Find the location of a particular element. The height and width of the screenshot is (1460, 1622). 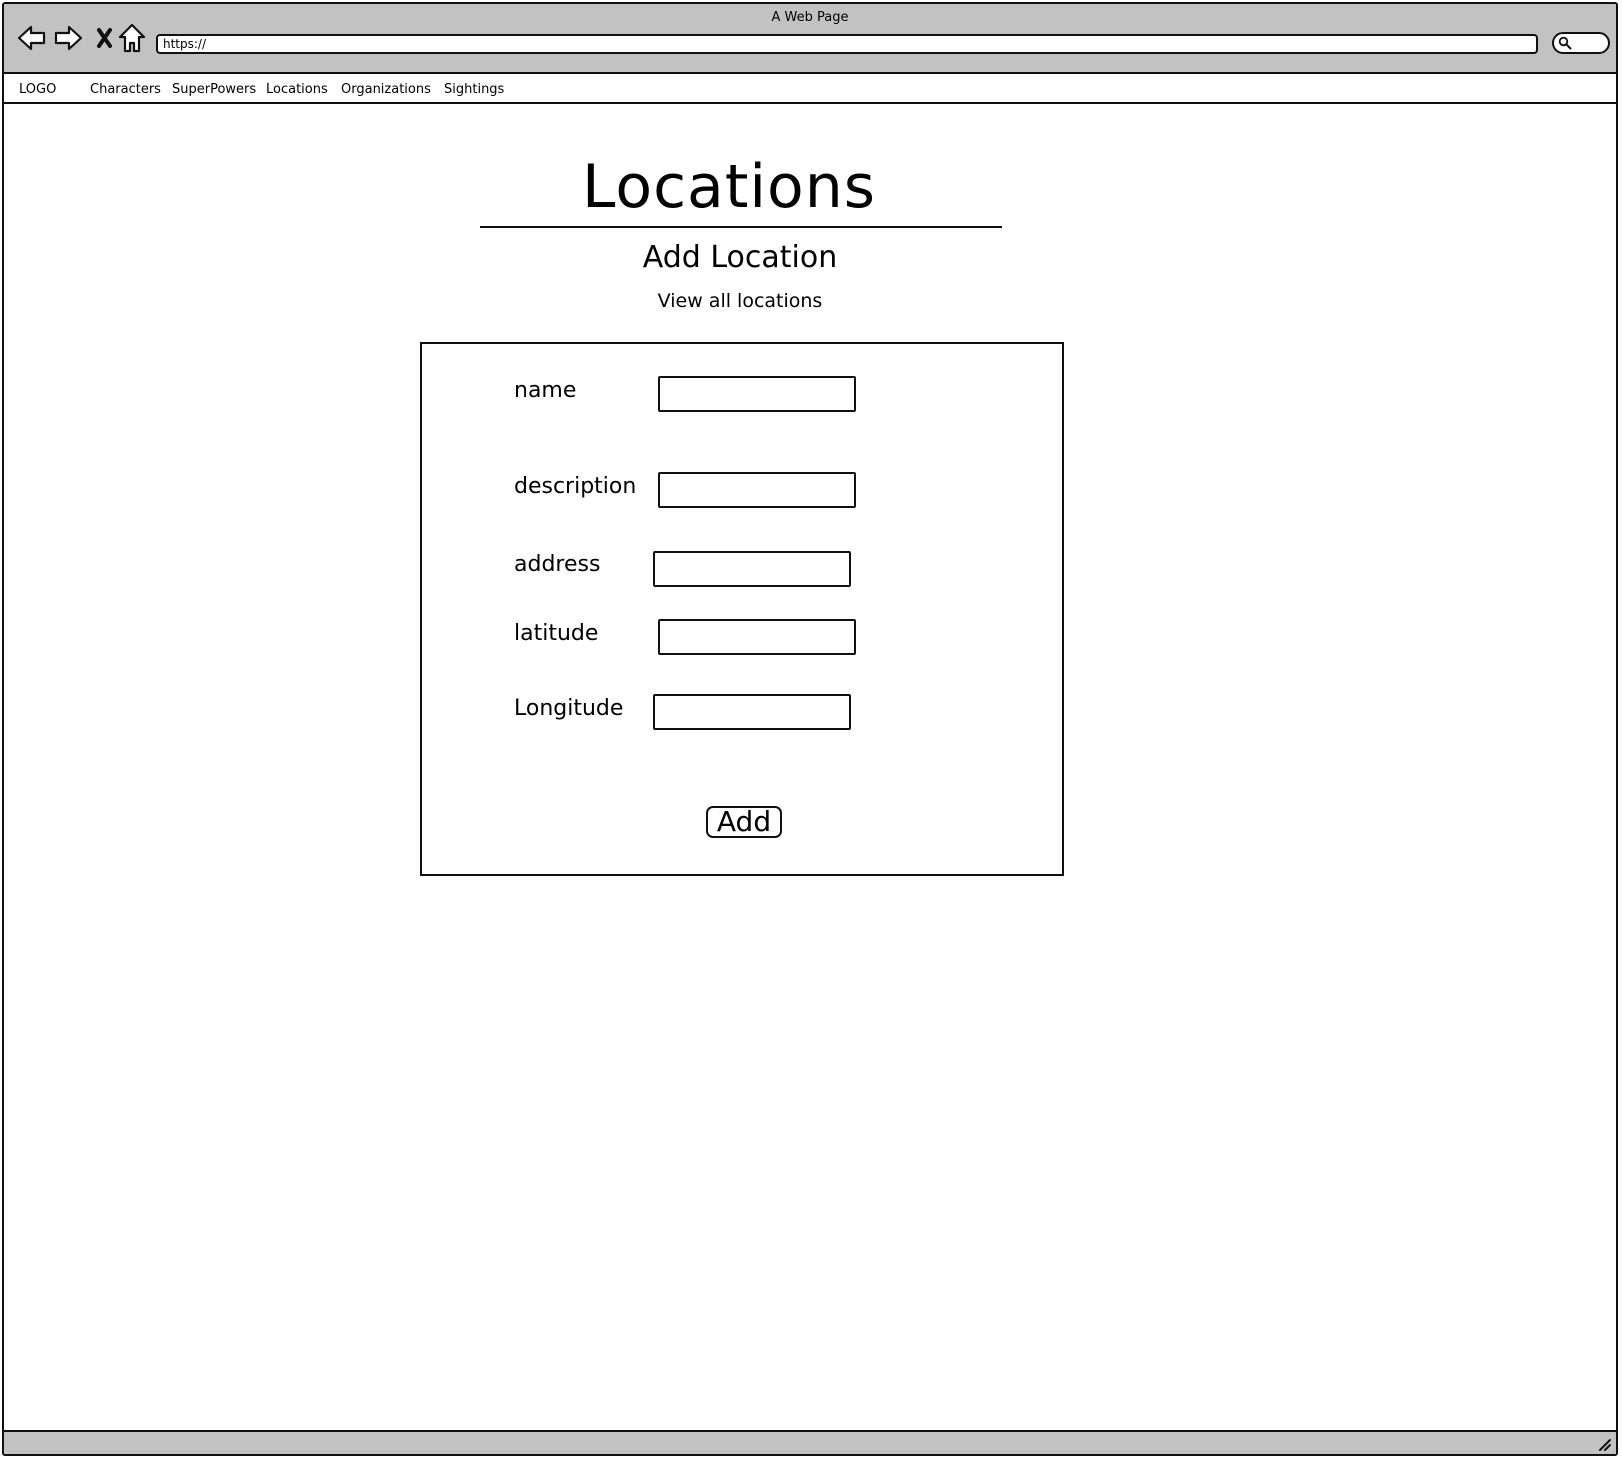

logo: LOGO is located at coordinates (37, 89).